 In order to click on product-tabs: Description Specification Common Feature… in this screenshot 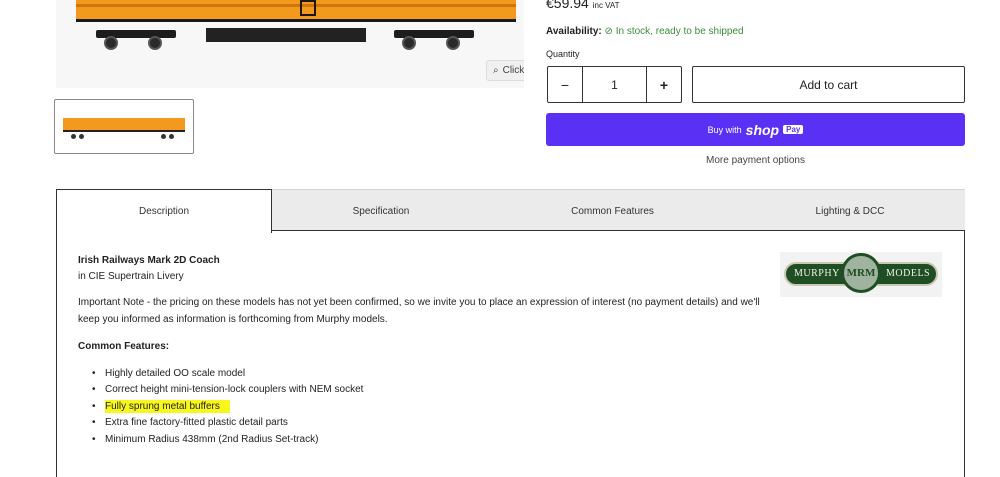, I will do `click(510, 211)`.